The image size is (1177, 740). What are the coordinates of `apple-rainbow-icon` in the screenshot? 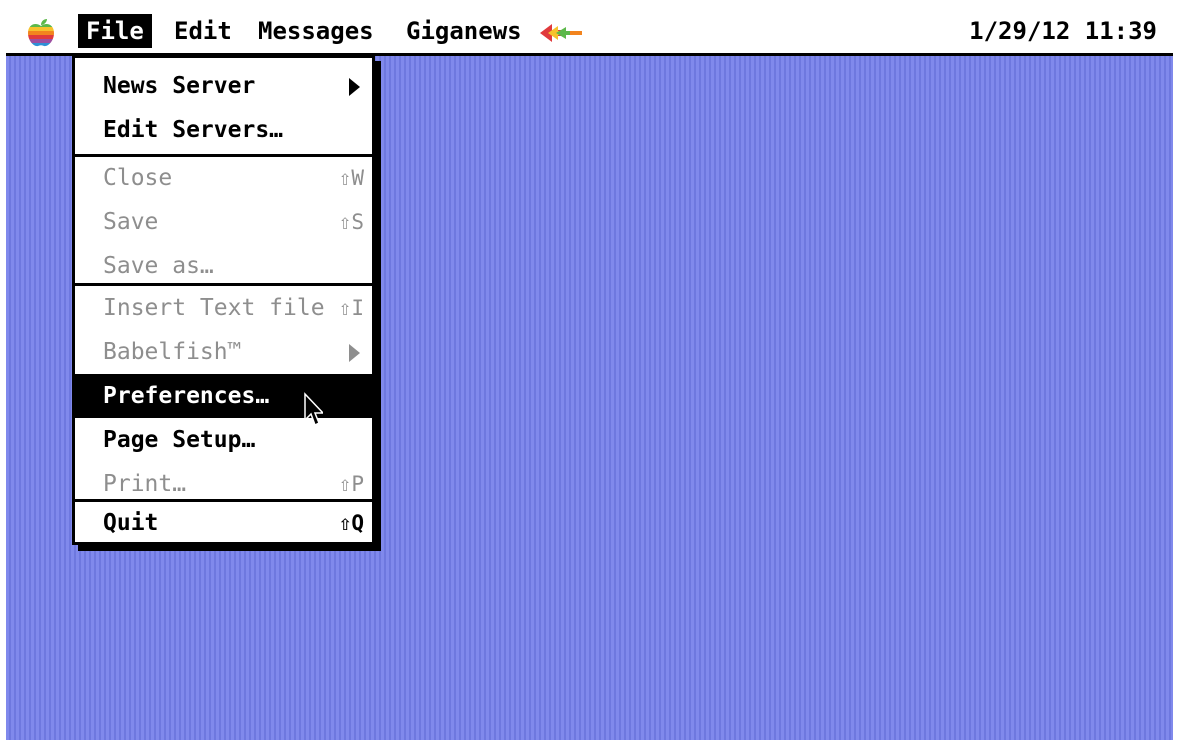 It's located at (41, 33).